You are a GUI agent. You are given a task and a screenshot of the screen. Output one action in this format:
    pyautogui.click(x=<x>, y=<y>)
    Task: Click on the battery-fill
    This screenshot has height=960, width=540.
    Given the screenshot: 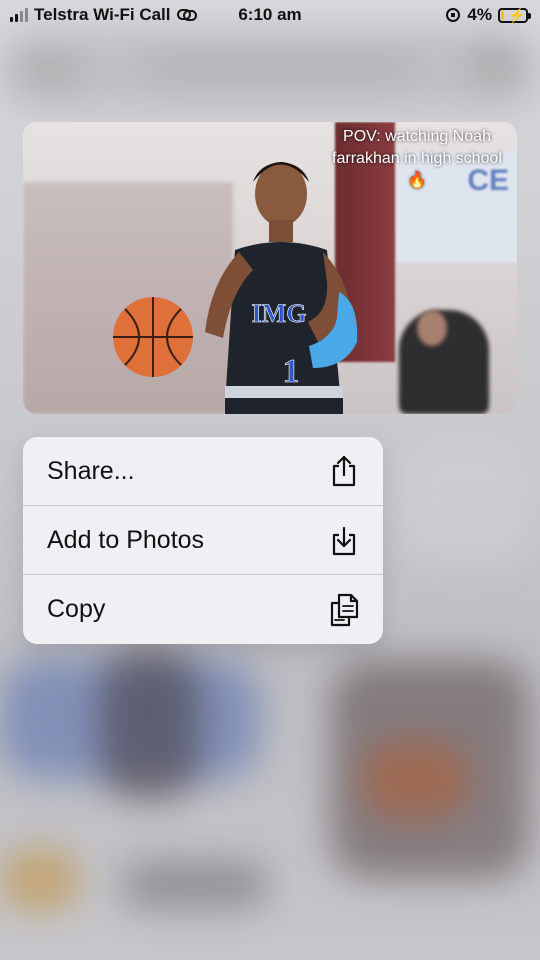 What is the action you would take?
    pyautogui.click(x=502, y=15)
    